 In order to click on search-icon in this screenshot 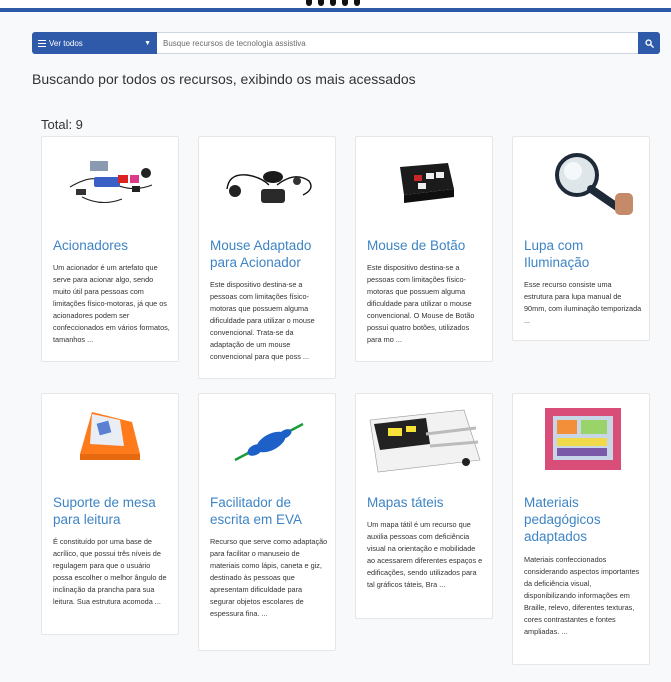, I will do `click(649, 43)`.